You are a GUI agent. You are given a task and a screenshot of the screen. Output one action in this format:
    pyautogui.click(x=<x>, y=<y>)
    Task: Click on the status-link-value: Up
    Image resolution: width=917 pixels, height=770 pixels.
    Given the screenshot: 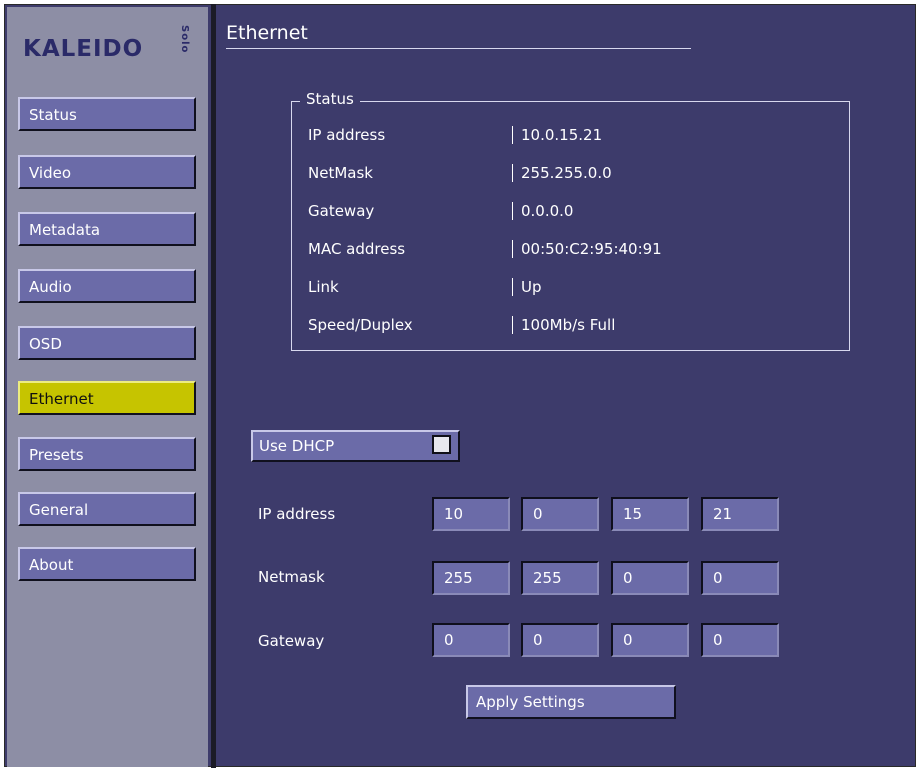 What is the action you would take?
    pyautogui.click(x=527, y=287)
    